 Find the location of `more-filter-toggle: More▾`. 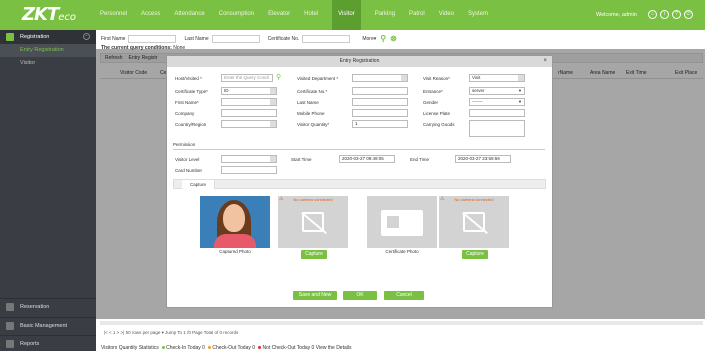

more-filter-toggle: More▾ is located at coordinates (369, 39).